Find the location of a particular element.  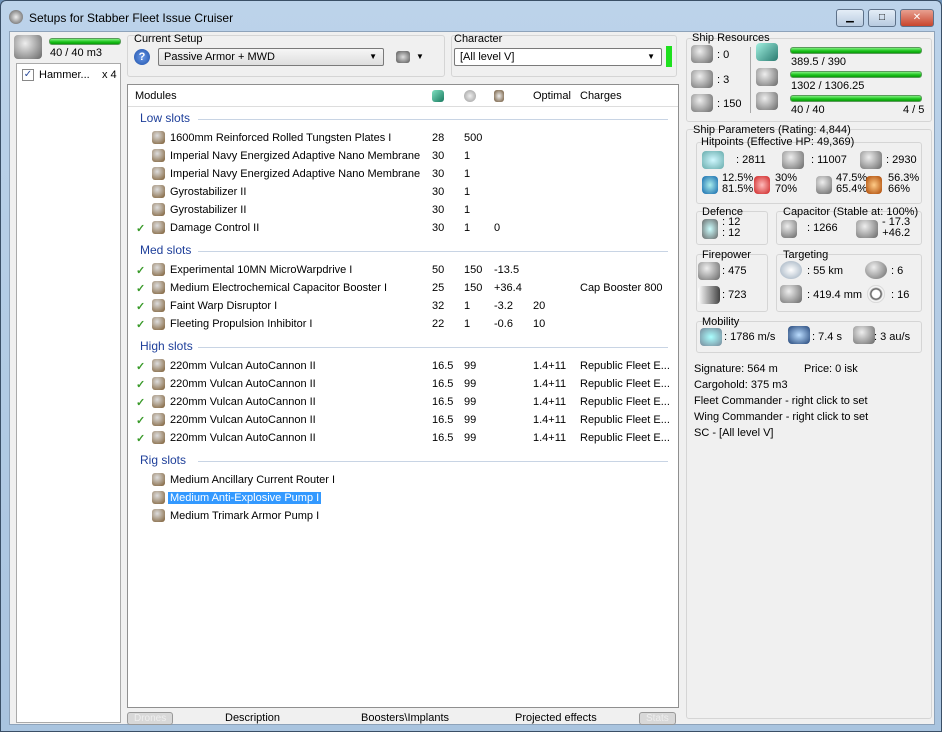

drone-item: ✓ Hammer... x 4 is located at coordinates (71, 76).